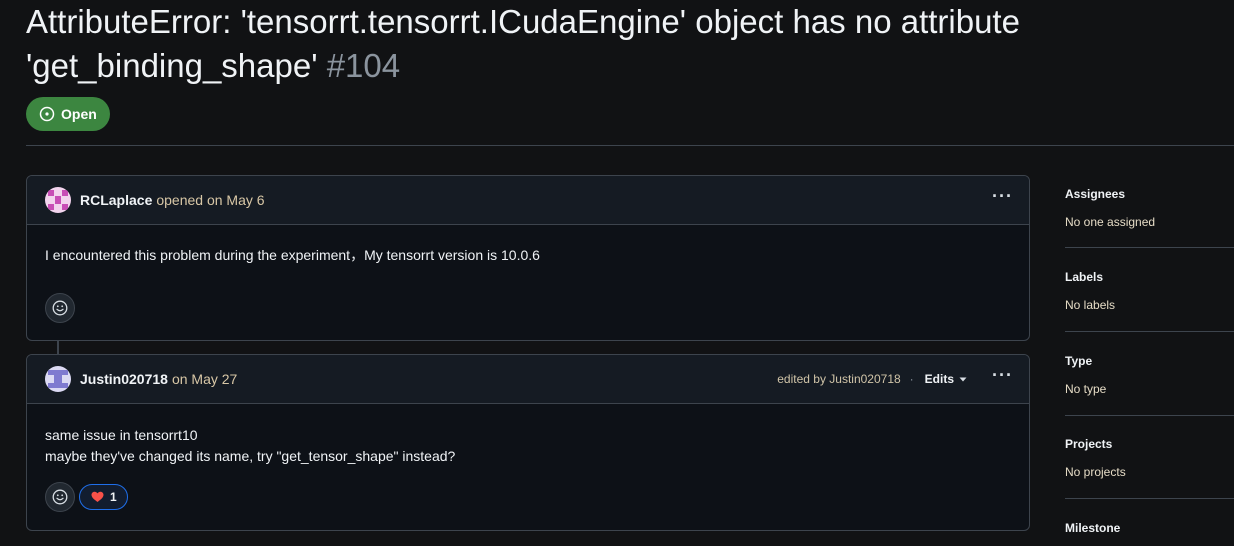 The width and height of the screenshot is (1234, 546). I want to click on timeline-connector, so click(58, 347).